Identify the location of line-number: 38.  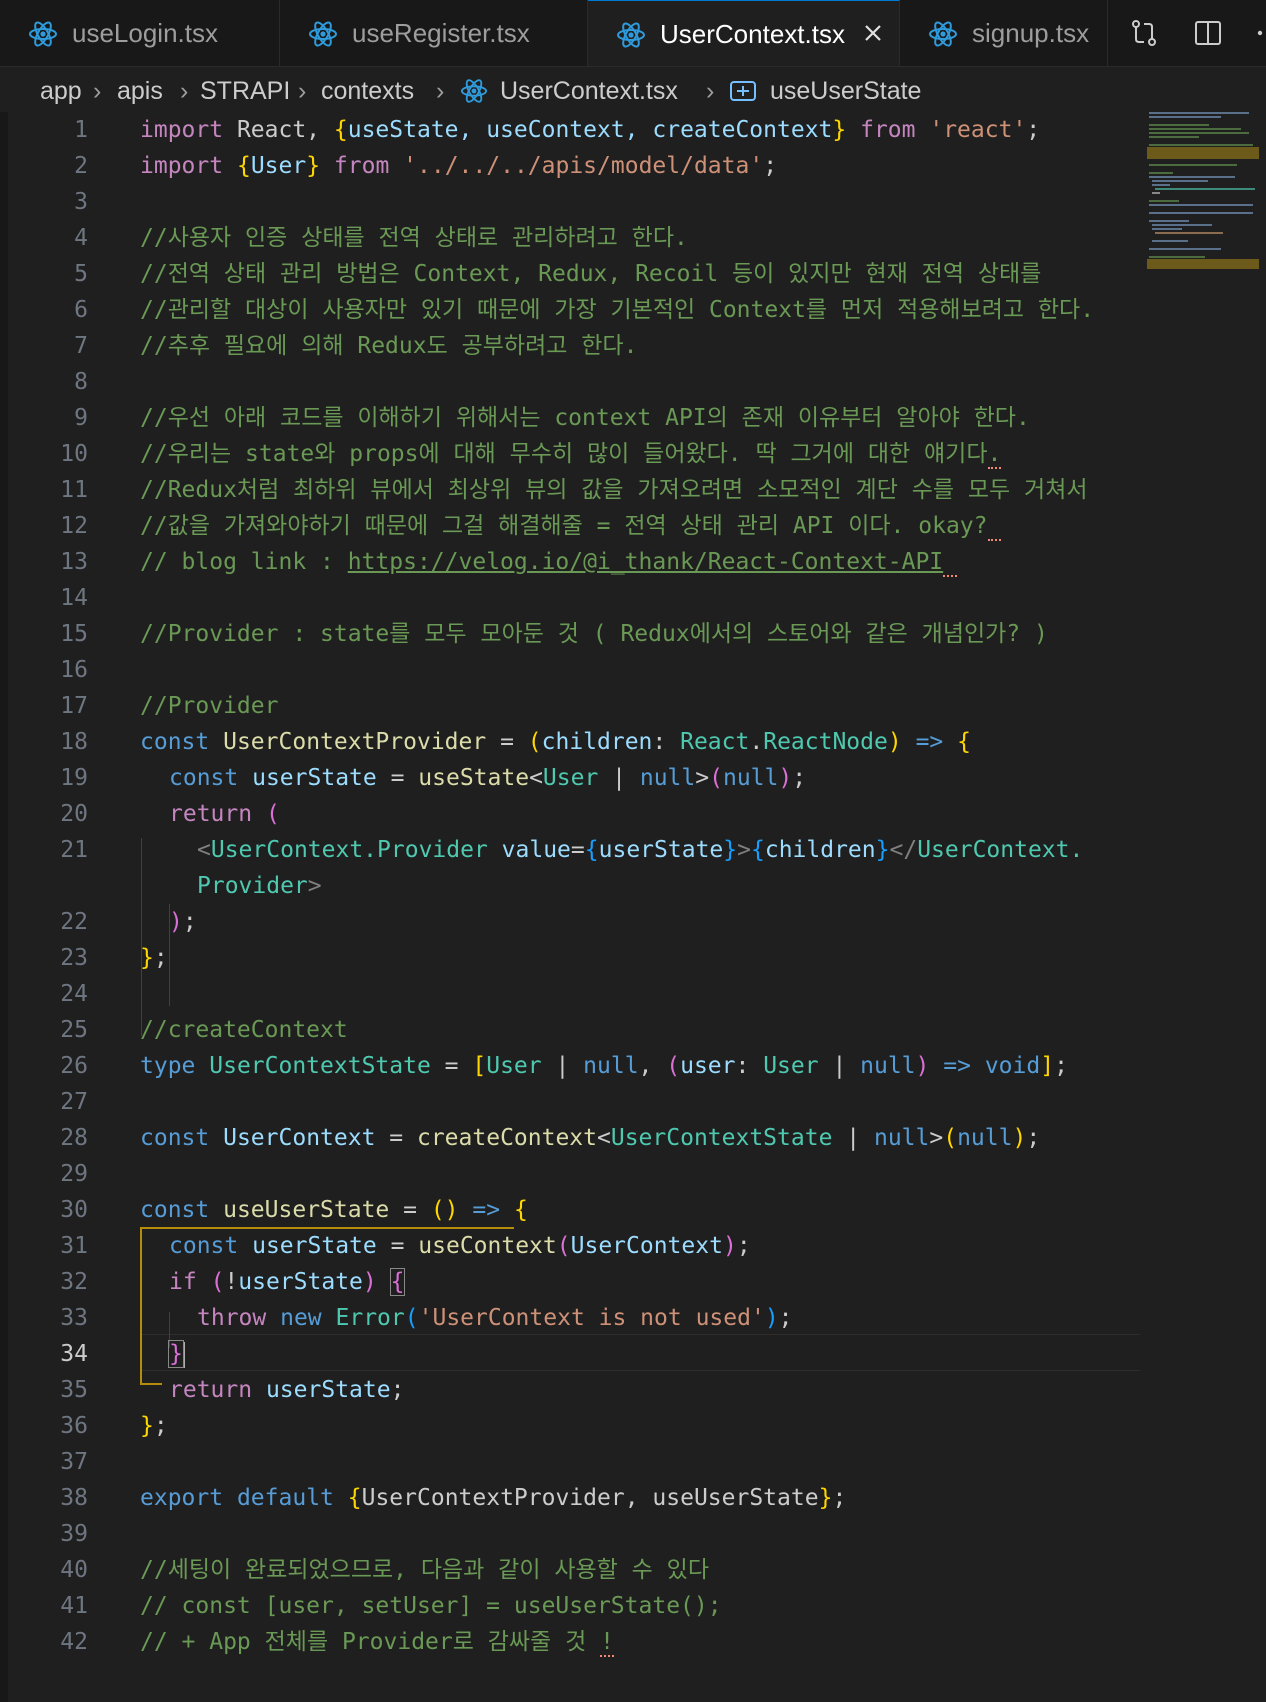
(74, 1498).